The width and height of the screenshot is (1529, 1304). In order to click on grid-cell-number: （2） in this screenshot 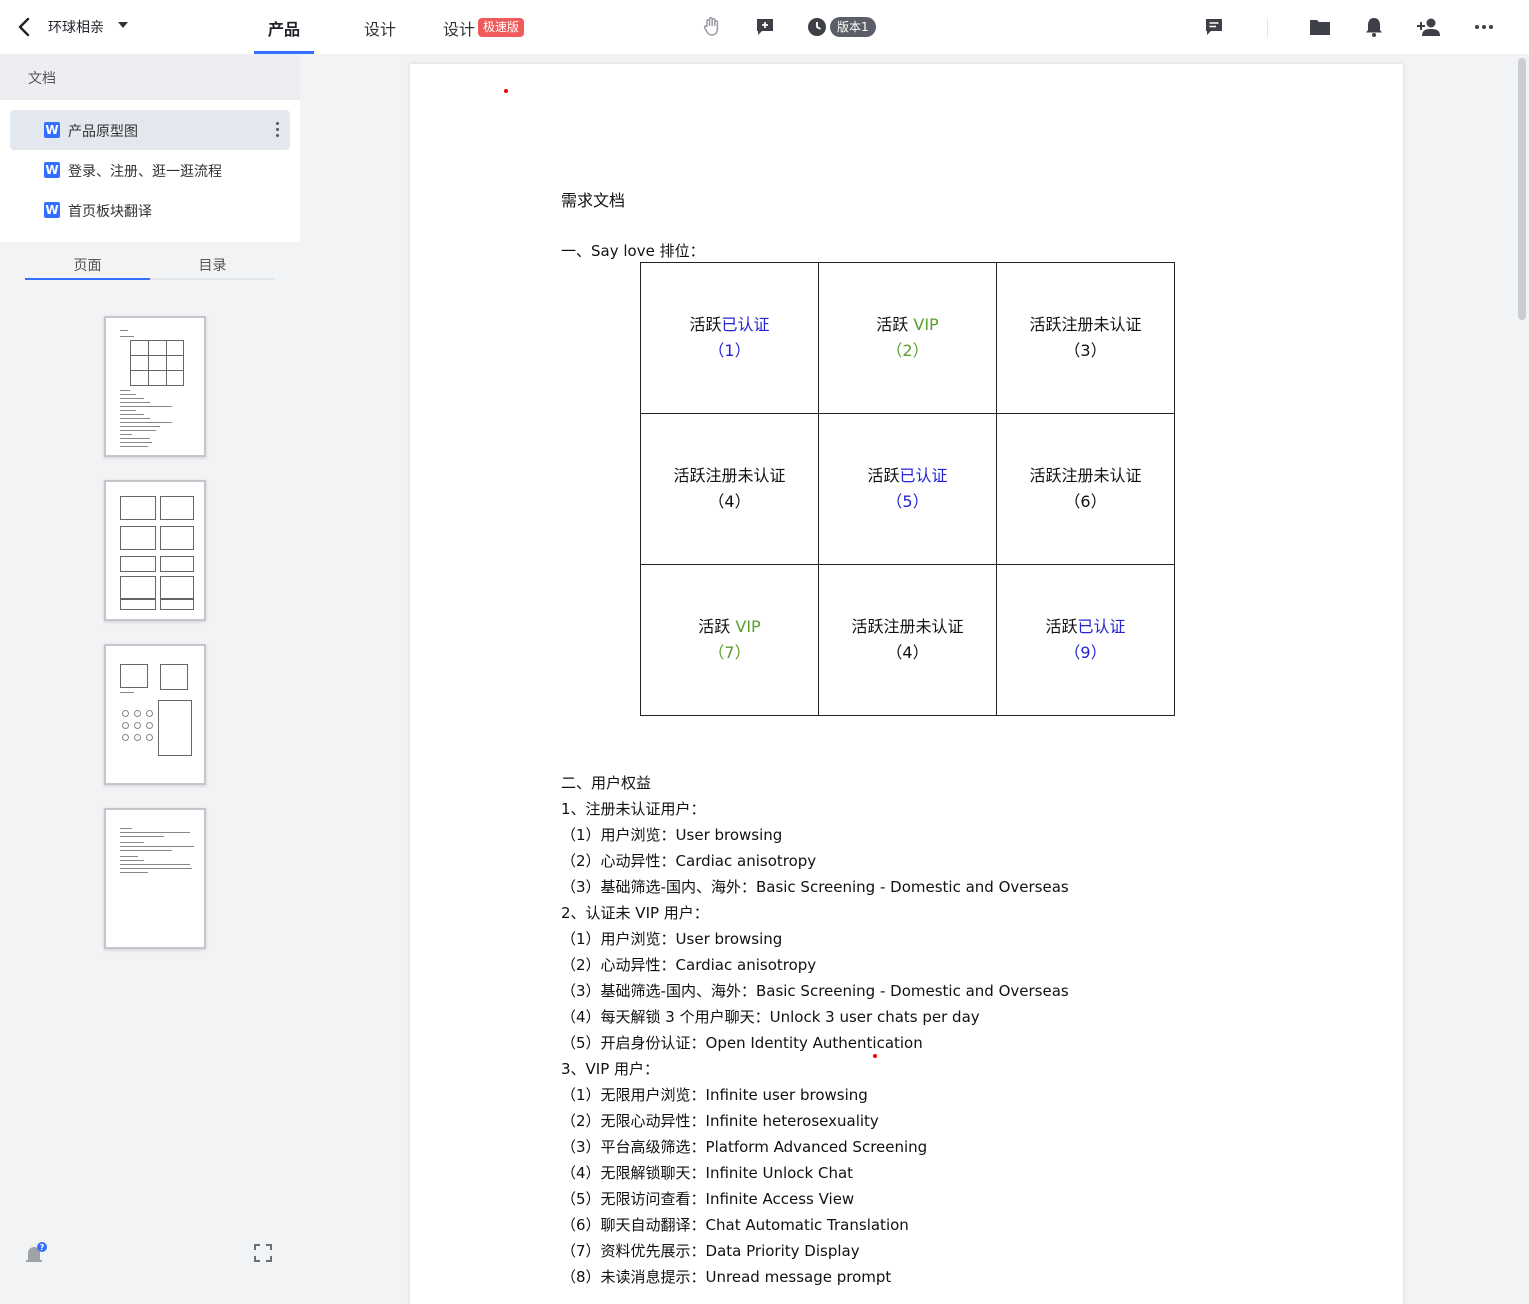, I will do `click(907, 350)`.